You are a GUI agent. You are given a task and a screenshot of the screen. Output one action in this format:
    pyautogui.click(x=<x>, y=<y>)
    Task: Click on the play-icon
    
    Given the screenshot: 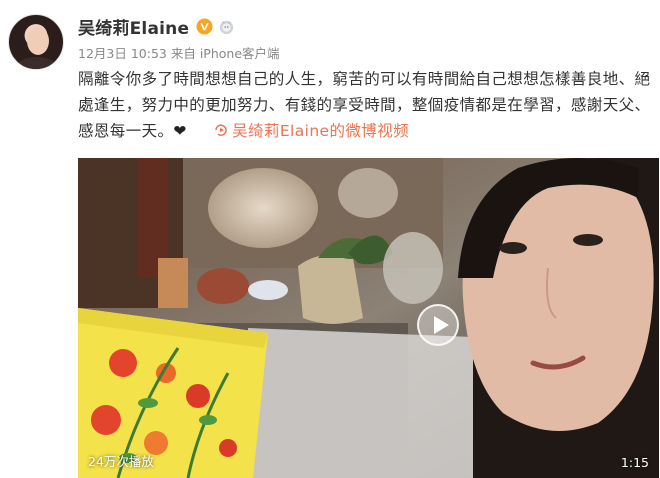 What is the action you would take?
    pyautogui.click(x=438, y=325)
    